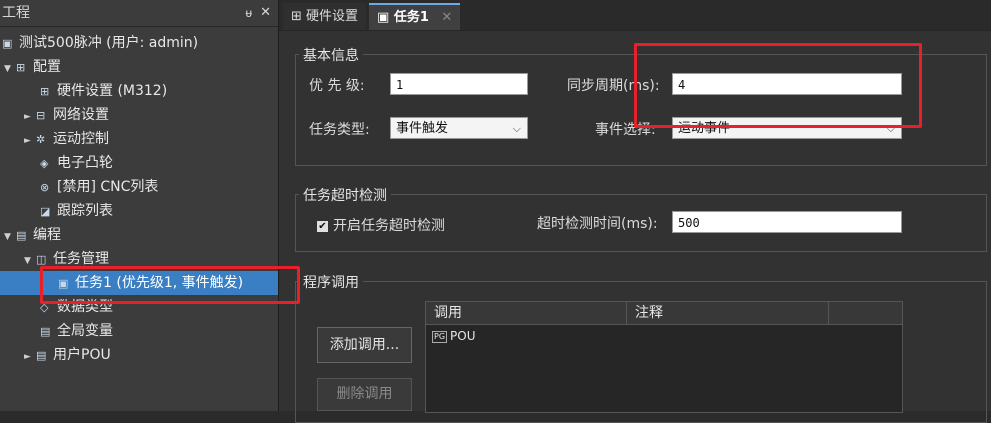 The height and width of the screenshot is (423, 991). I want to click on priority-label: 优 先 级:, so click(337, 86).